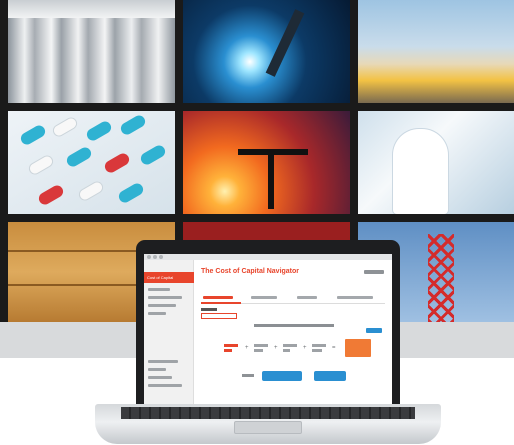  Describe the element at coordinates (293, 299) in the screenshot. I see `tab-bar` at that location.